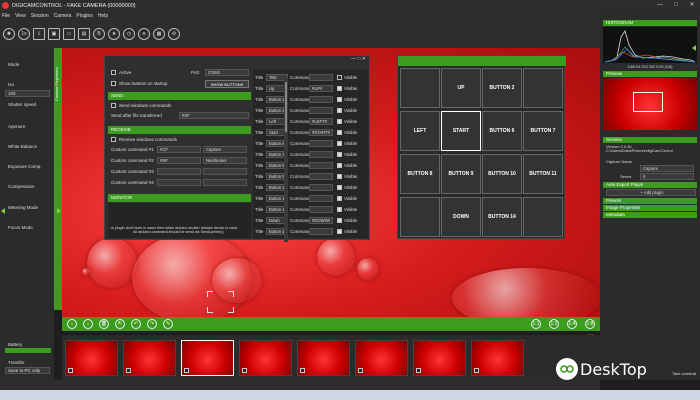  Describe the element at coordinates (650, 201) in the screenshot. I see `presets-header: Presets` at that location.